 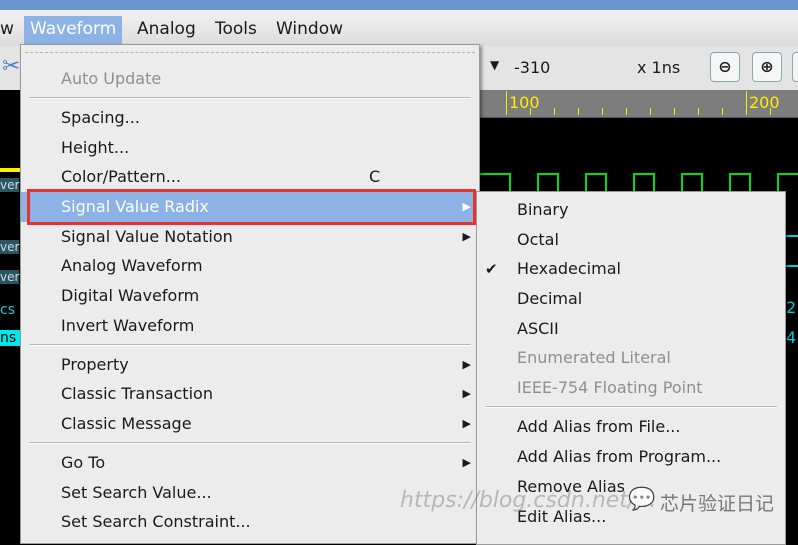 What do you see at coordinates (659, 67) in the screenshot?
I see `time-unit: x 1ns` at bounding box center [659, 67].